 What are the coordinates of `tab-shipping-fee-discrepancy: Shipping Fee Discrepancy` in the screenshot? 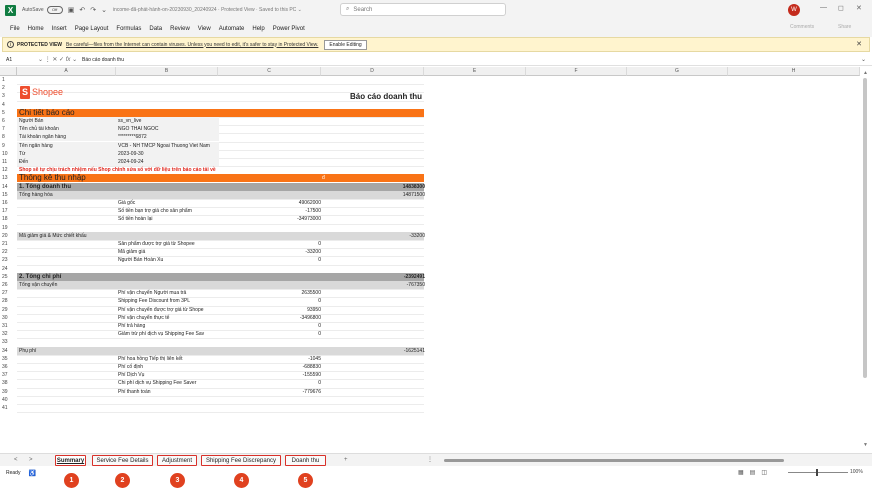 It's located at (241, 460).